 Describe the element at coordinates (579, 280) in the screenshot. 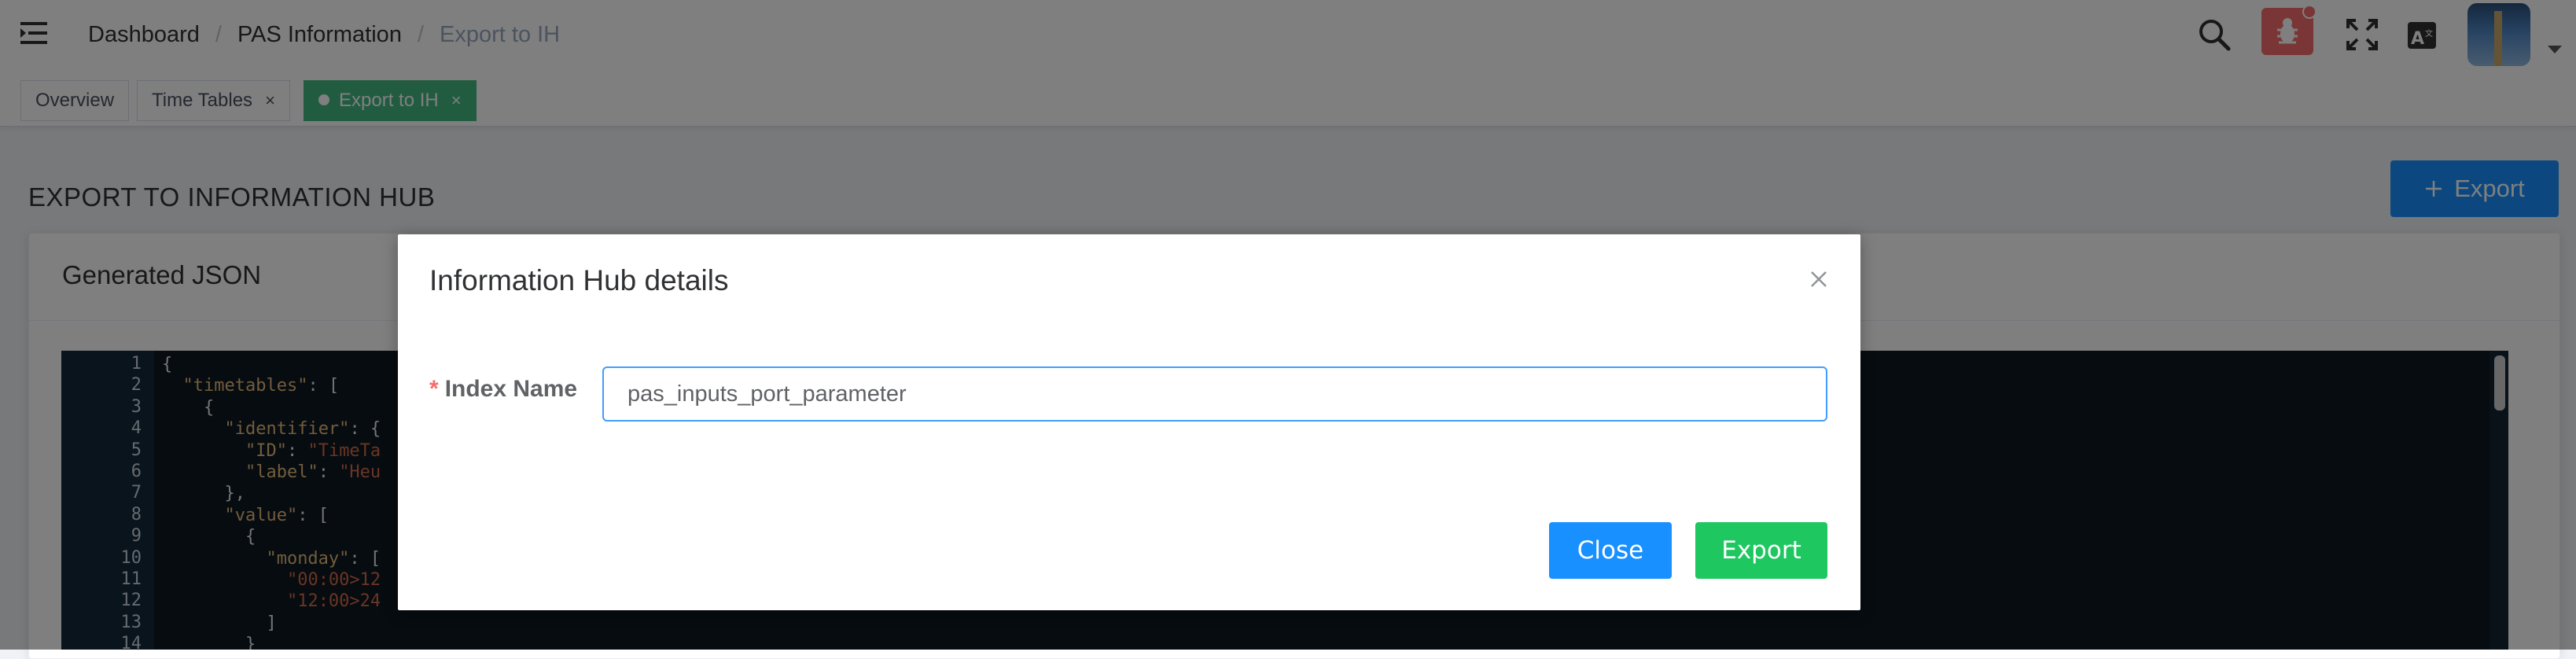

I see `dialog-title: Information Hub details` at that location.